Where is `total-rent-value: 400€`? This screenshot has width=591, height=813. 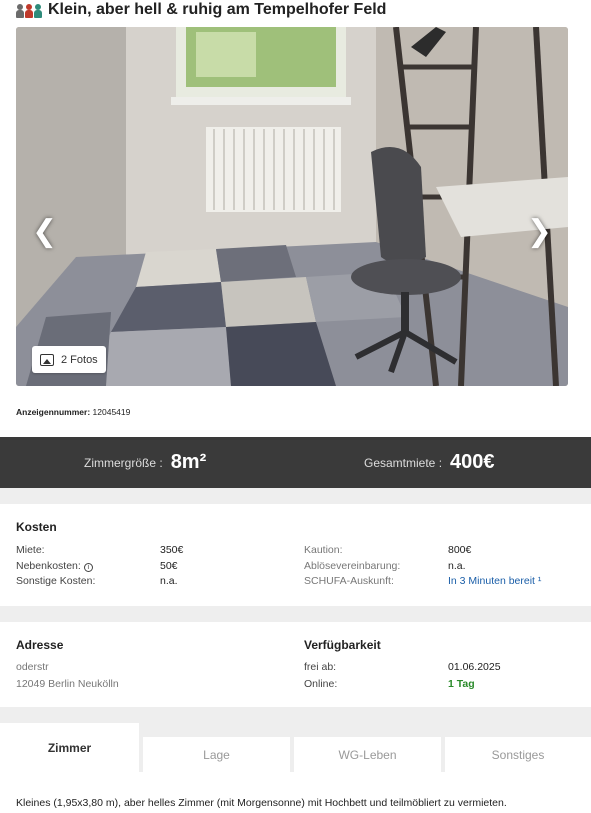 total-rent-value: 400€ is located at coordinates (472, 462).